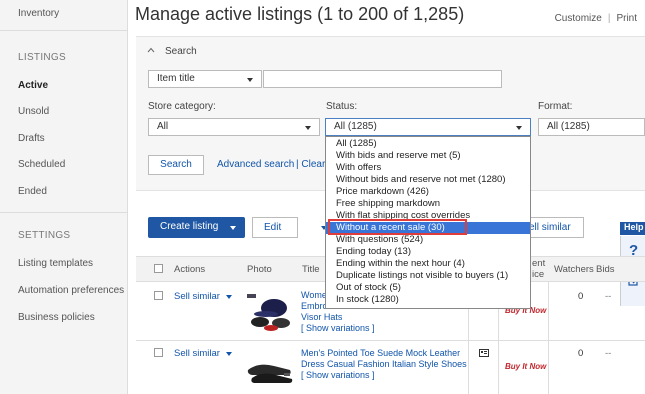 The image size is (645, 394). What do you see at coordinates (190, 269) in the screenshot?
I see `header-actions: Actions` at bounding box center [190, 269].